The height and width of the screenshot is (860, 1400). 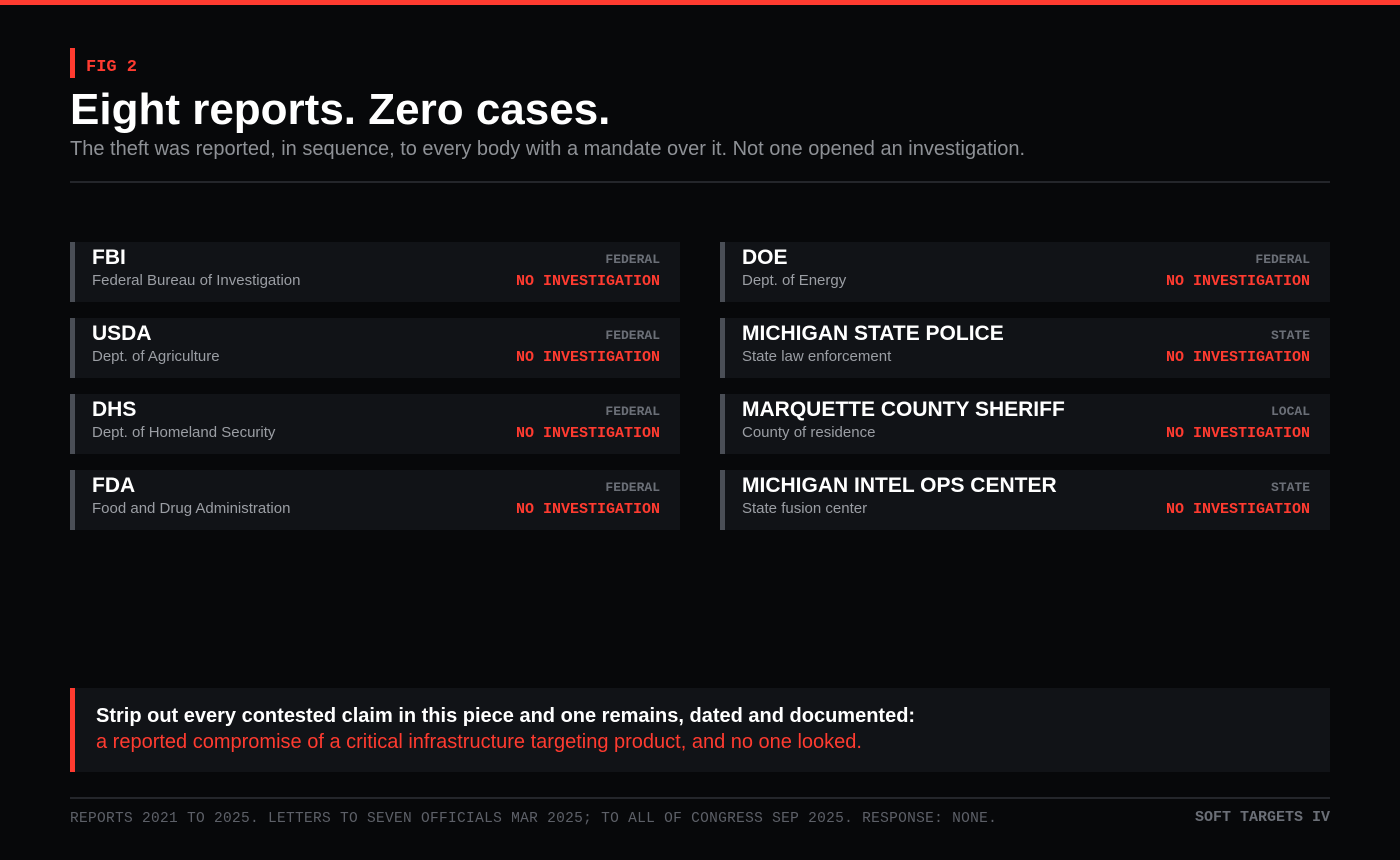 What do you see at coordinates (340, 109) in the screenshot?
I see `page-title: Eight reports. Zero cases.` at bounding box center [340, 109].